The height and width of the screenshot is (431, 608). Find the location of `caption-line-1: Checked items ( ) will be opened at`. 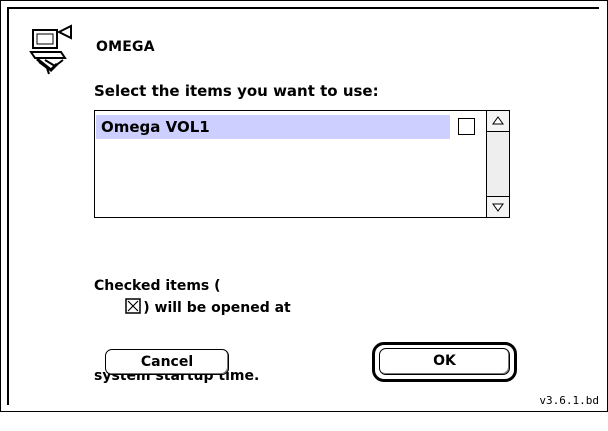

caption-line-1: Checked items ( ) will be opened at is located at coordinates (192, 298).